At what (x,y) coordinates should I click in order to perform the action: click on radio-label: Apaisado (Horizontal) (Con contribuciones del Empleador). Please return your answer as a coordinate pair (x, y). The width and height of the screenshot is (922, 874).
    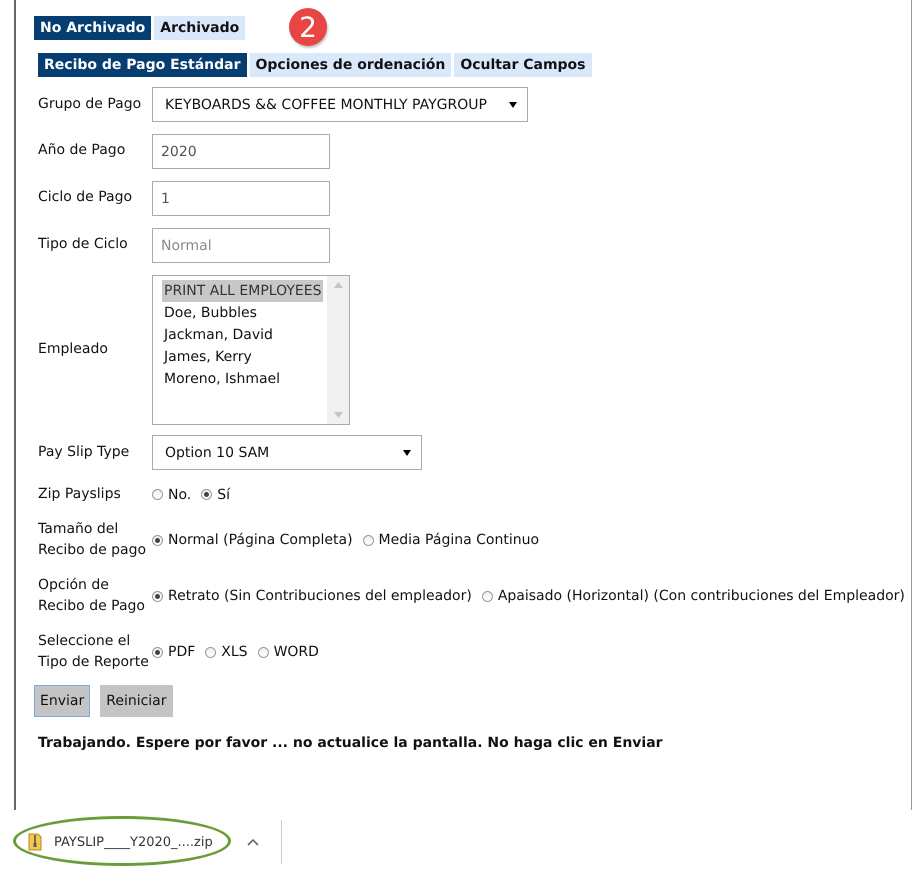
    Looking at the image, I should click on (701, 596).